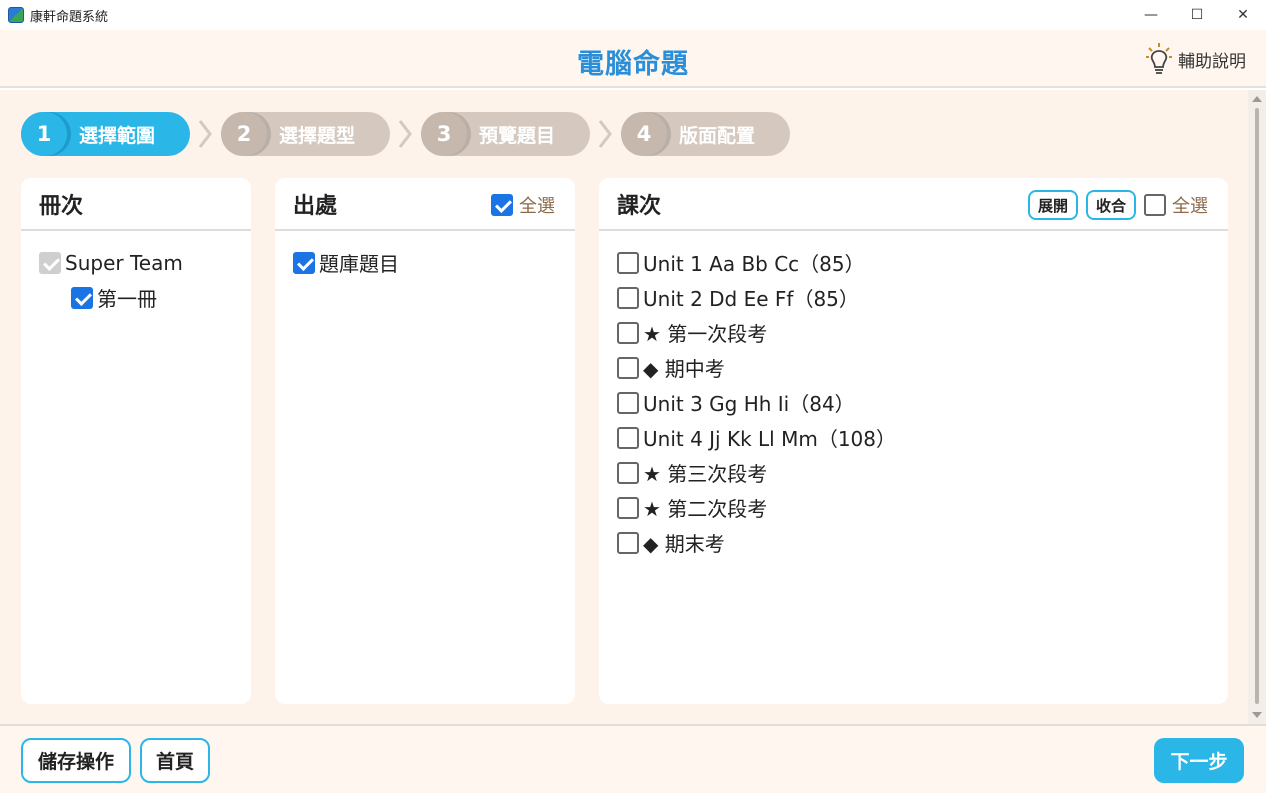 The width and height of the screenshot is (1266, 793). I want to click on volume-list: Super Team 第一冊, so click(136, 280).